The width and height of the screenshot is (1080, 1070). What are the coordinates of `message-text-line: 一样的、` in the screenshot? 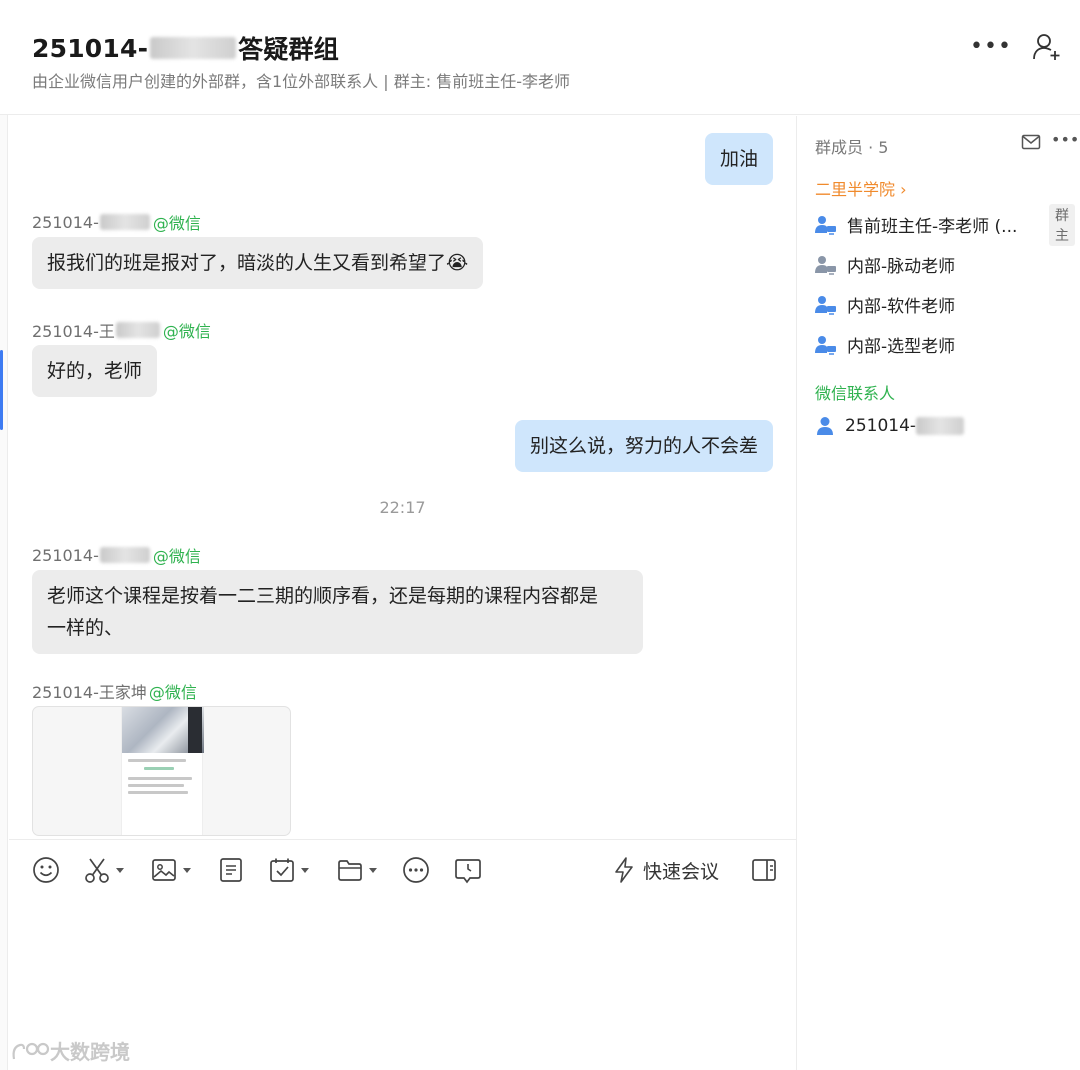 It's located at (85, 628).